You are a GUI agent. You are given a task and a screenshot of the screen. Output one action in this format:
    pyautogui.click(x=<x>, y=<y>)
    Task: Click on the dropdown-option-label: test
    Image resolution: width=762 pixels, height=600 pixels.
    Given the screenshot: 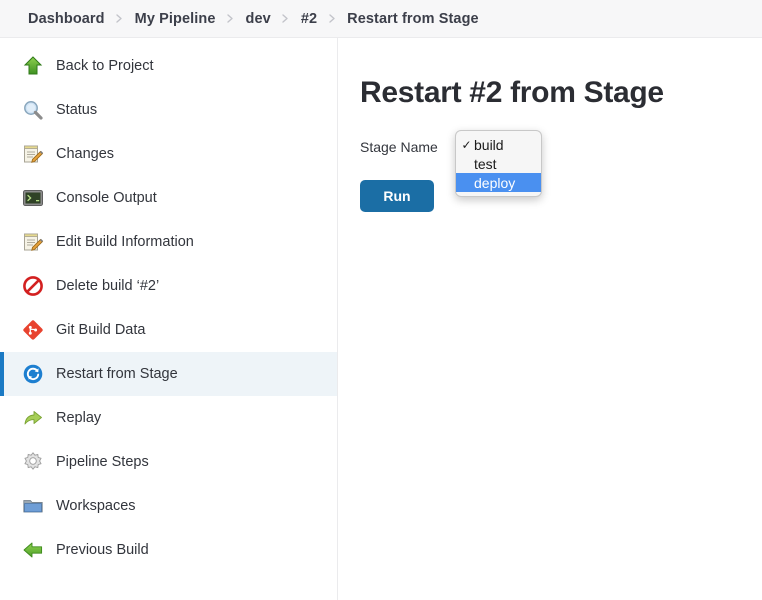 What is the action you would take?
    pyautogui.click(x=485, y=163)
    